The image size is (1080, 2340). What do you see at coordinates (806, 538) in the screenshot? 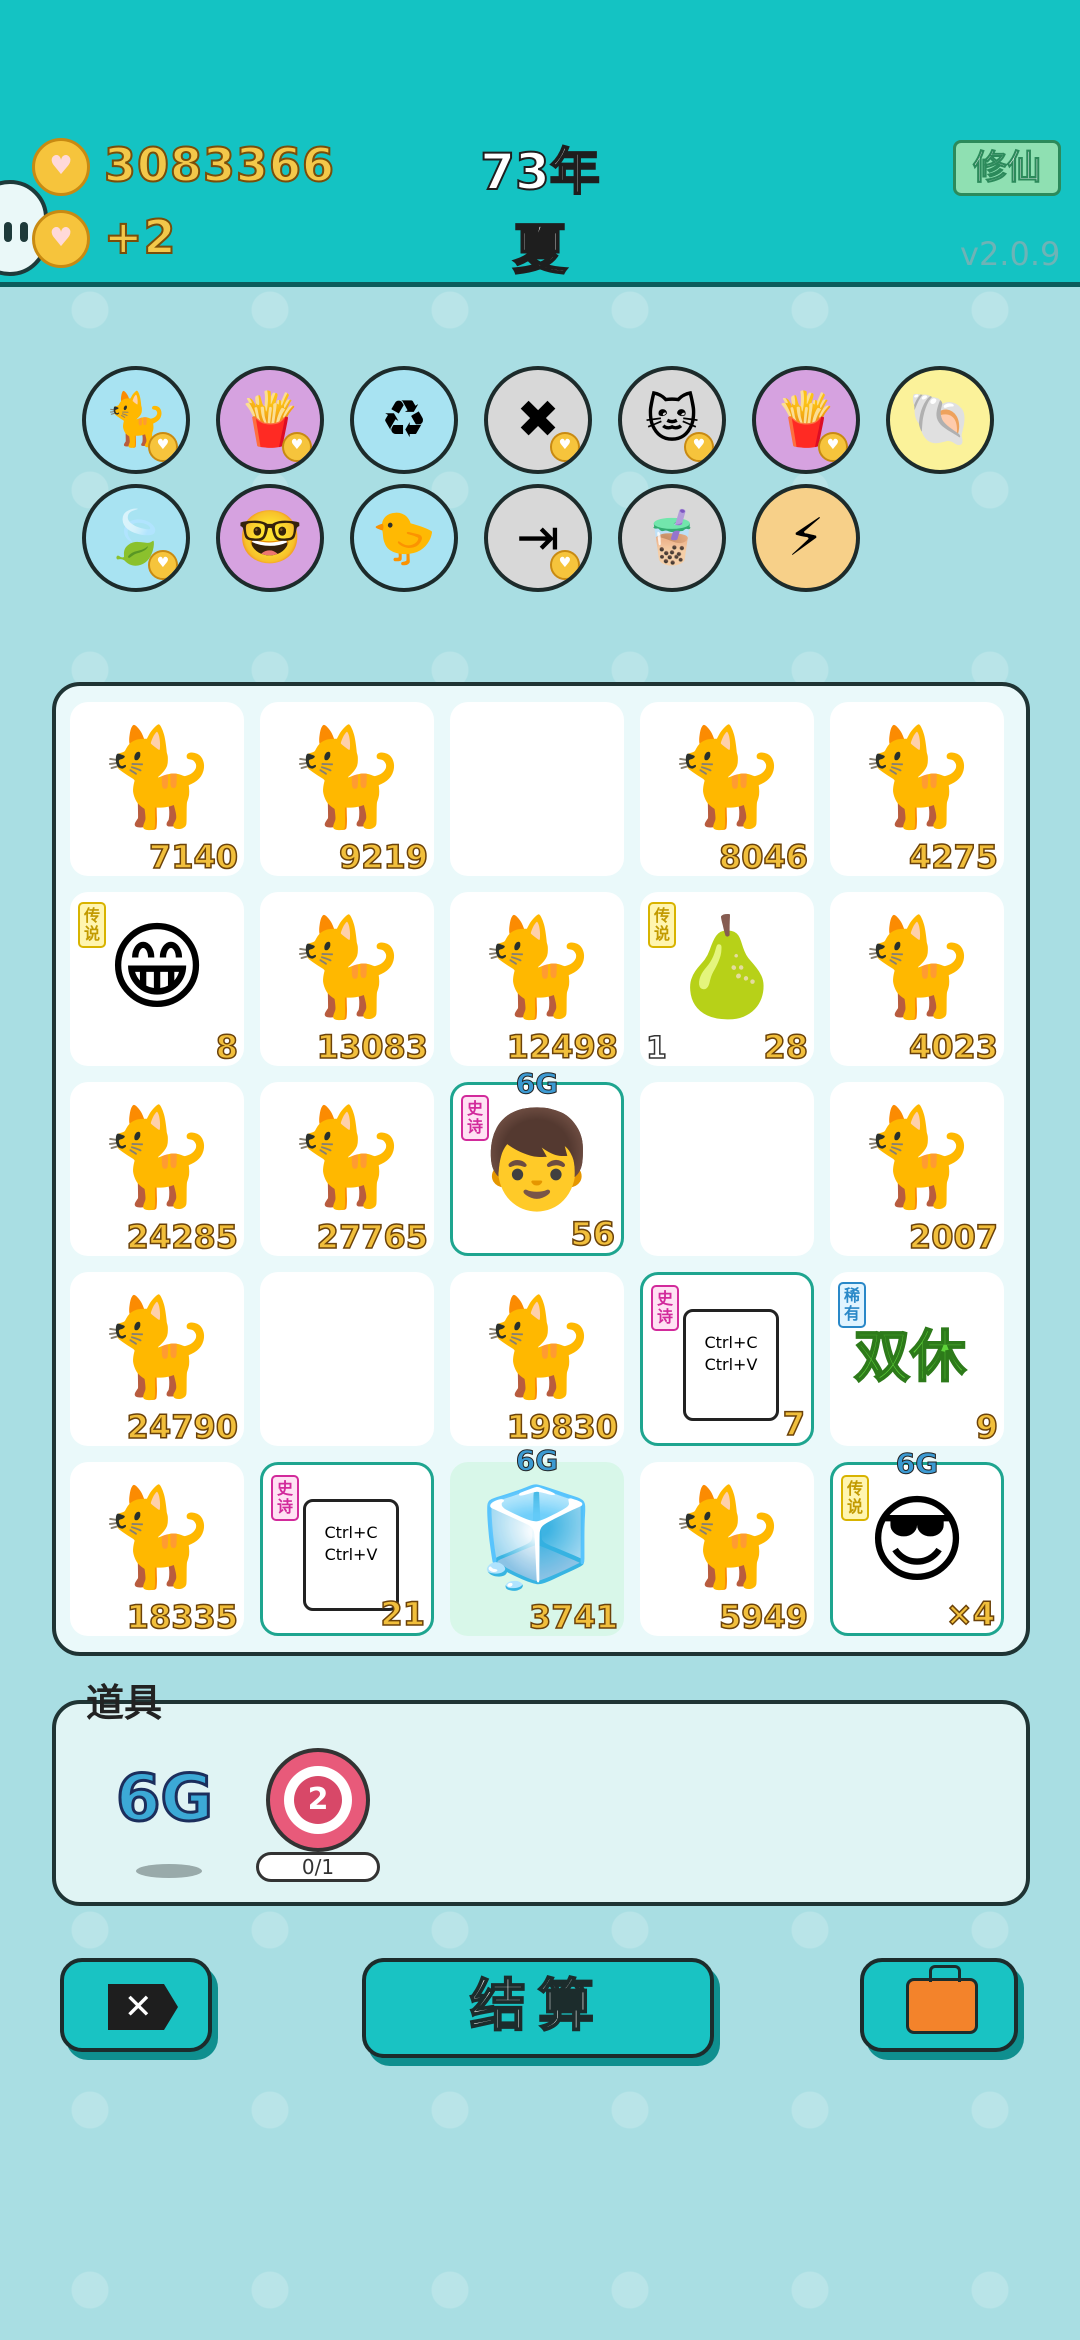
I see `buff-lightning-icon: ⚡` at bounding box center [806, 538].